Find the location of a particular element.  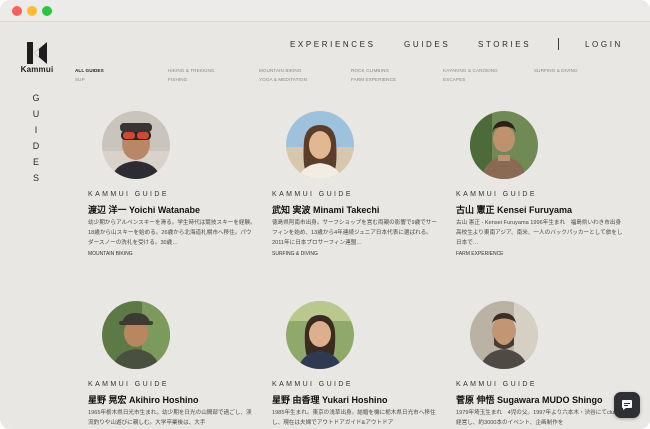

nav-login: LOGIN is located at coordinates (604, 44).